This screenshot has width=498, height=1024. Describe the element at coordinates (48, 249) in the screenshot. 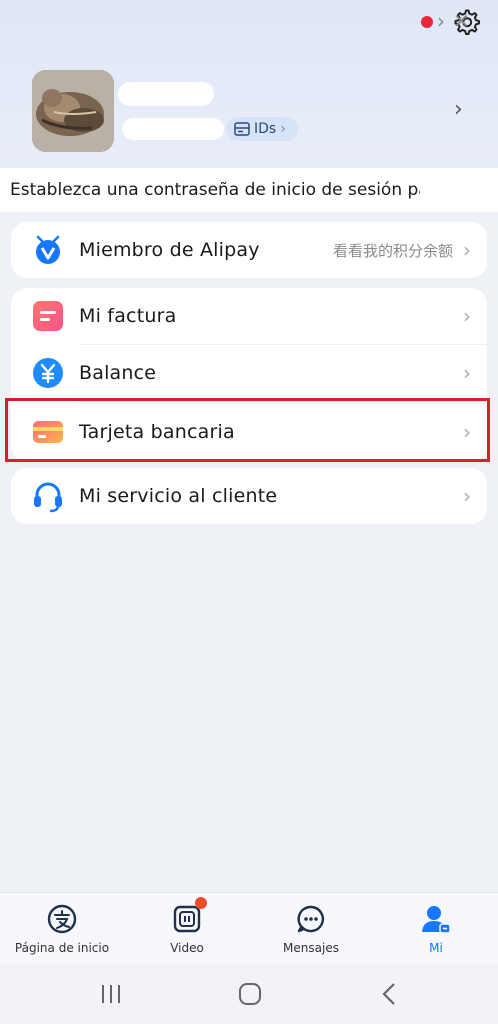

I see `alipay-member-icon` at that location.